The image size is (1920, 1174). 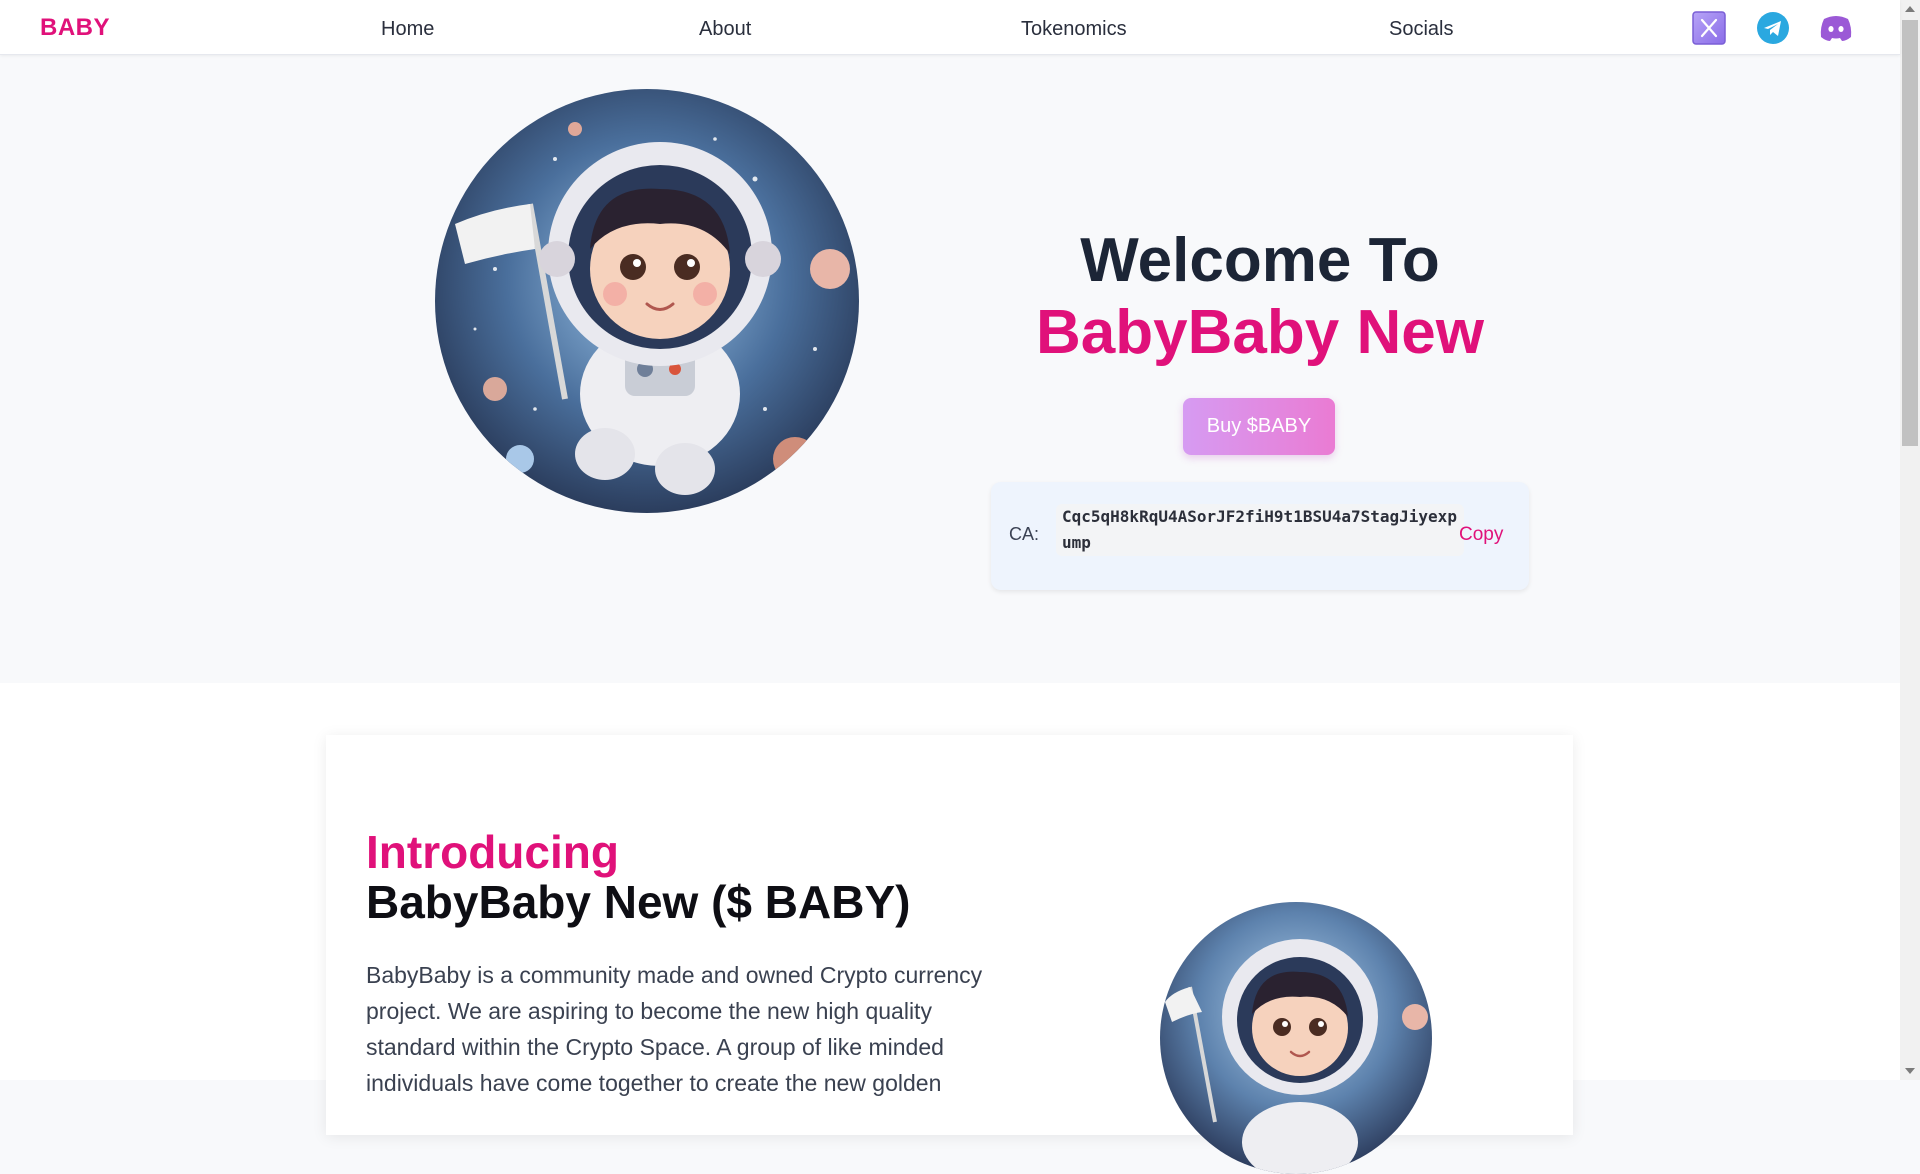 What do you see at coordinates (1259, 426) in the screenshot?
I see `buy-button: Buy $BABY` at bounding box center [1259, 426].